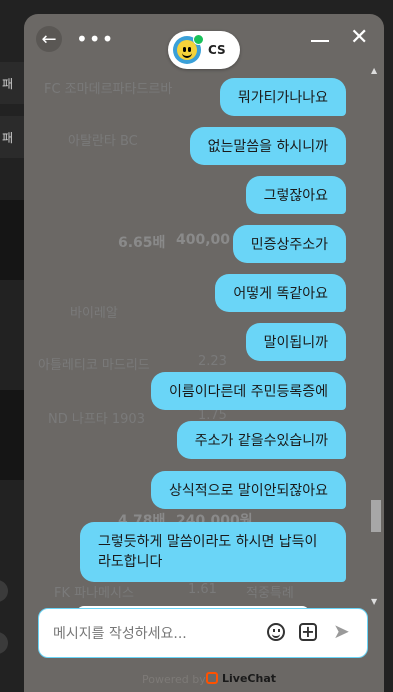 The height and width of the screenshot is (692, 393). I want to click on ghost-text: FC 조마데르파타드르바, so click(108, 89).